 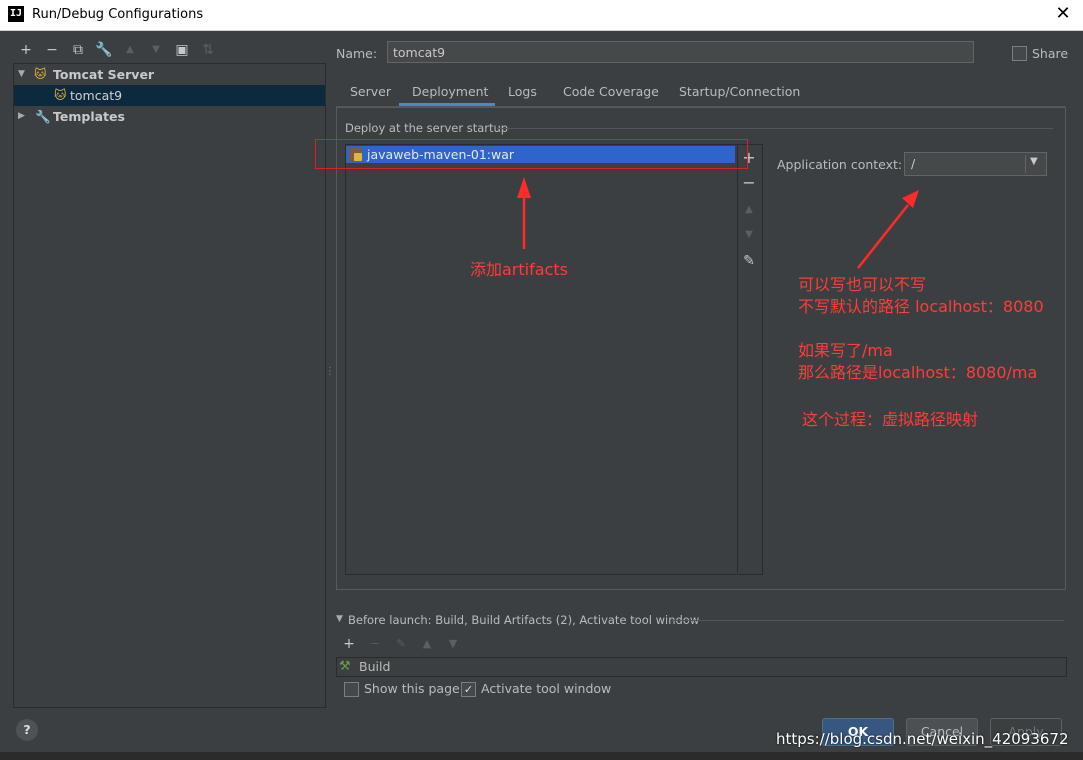 I want to click on annotation-line: 这个过程：虚拟路径映射, so click(x=890, y=419).